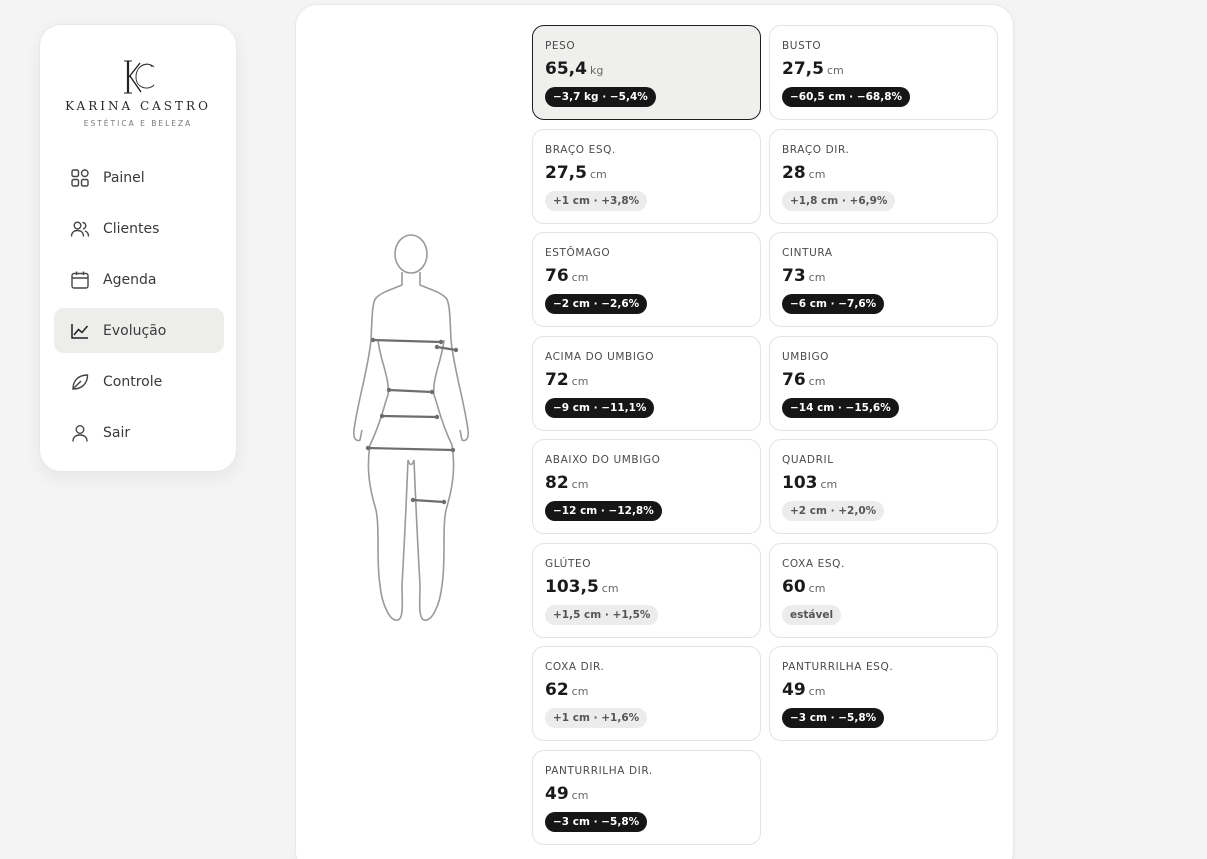 The width and height of the screenshot is (1207, 859). What do you see at coordinates (816, 150) in the screenshot?
I see `measurement-label: BRAÇO DIR.` at bounding box center [816, 150].